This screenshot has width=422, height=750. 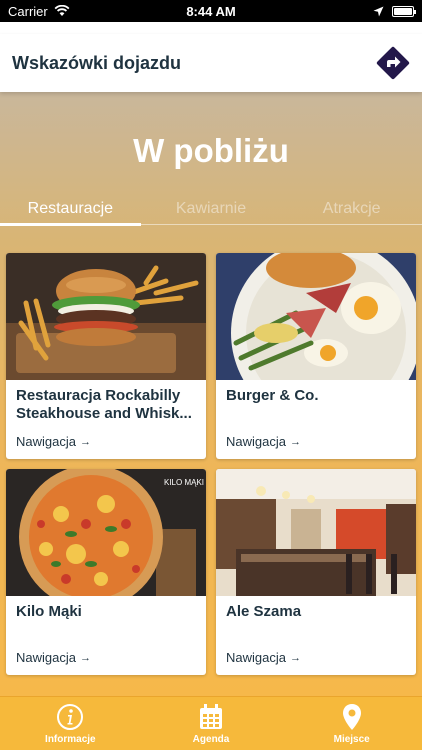 I want to click on directions-title: Wskazówki dojazdu, so click(x=97, y=62).